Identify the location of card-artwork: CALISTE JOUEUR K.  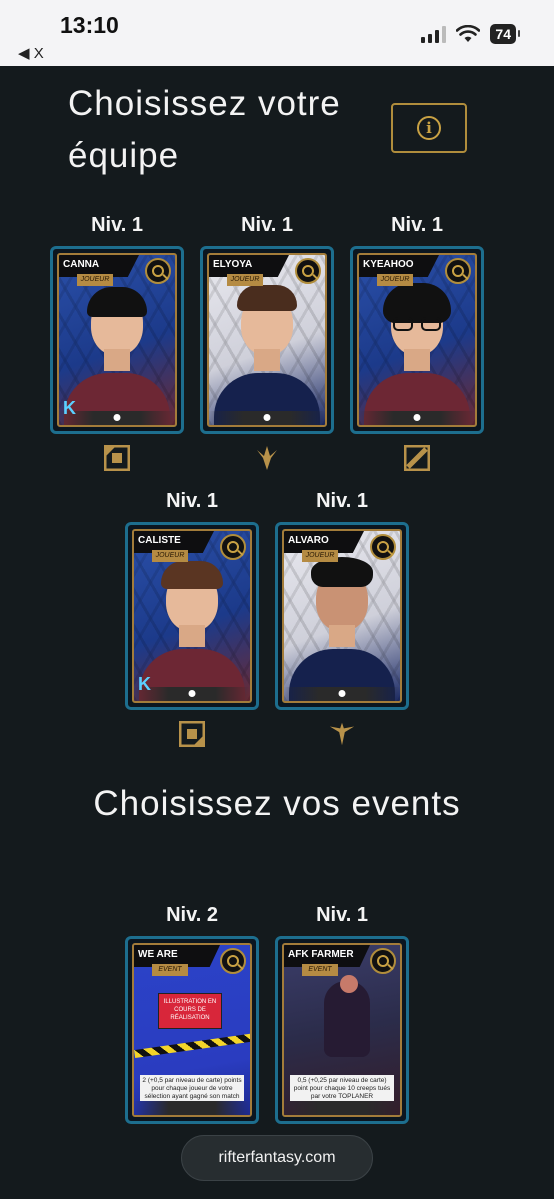
(192, 616).